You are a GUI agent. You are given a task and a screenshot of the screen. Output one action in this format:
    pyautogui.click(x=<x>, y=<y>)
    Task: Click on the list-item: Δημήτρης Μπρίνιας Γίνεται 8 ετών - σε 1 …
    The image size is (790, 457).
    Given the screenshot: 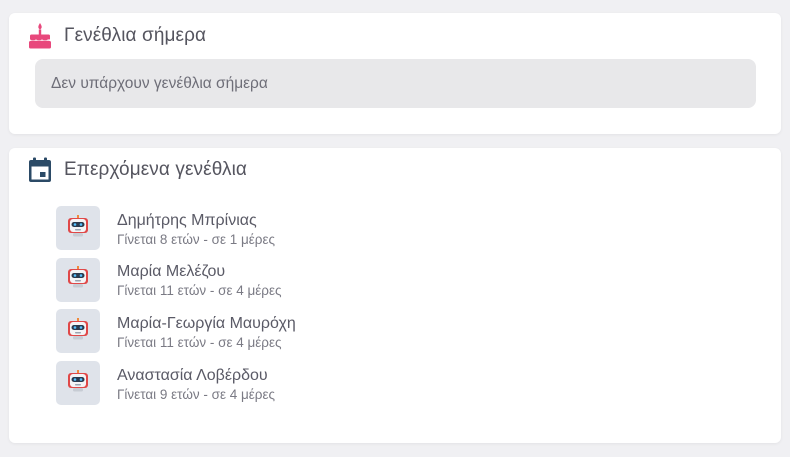 What is the action you would take?
    pyautogui.click(x=176, y=228)
    